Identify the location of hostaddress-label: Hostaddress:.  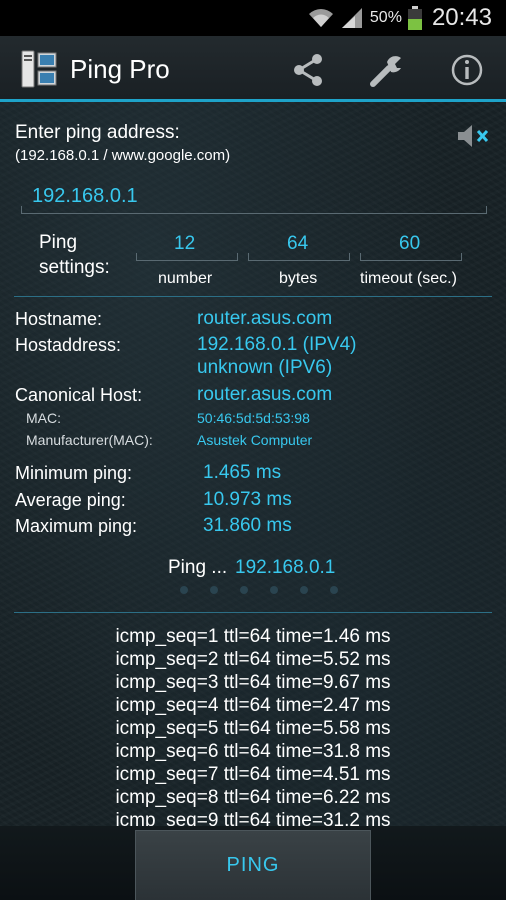
(68, 345).